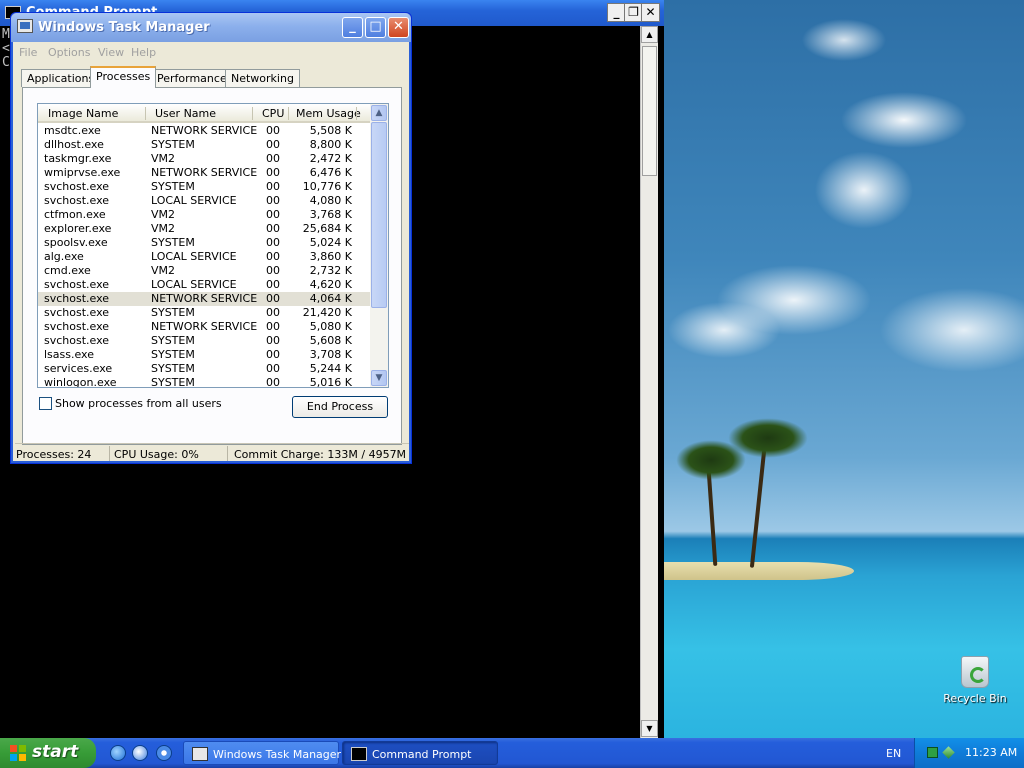  Describe the element at coordinates (650, 12) in the screenshot. I see `cmd-close-button: ✕` at that location.